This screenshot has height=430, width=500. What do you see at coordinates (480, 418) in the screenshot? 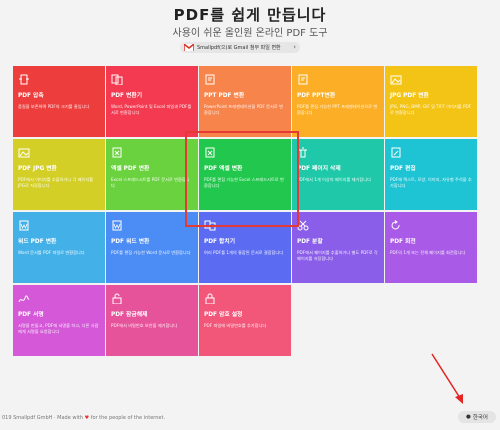
I see `language-label: 한국어` at bounding box center [480, 418].